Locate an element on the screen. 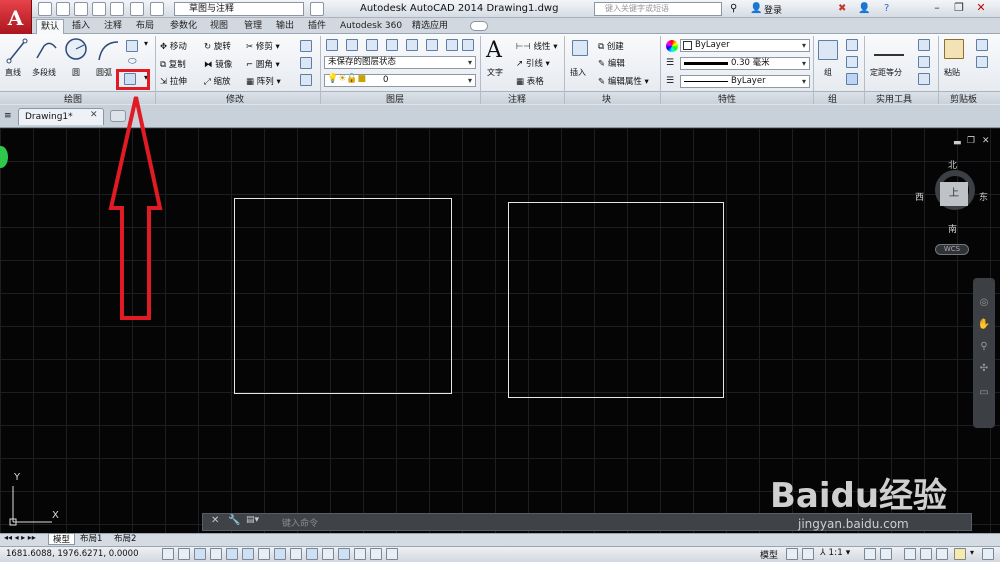 The image size is (1000, 562). tab-layout2: 布局2 is located at coordinates (125, 539).